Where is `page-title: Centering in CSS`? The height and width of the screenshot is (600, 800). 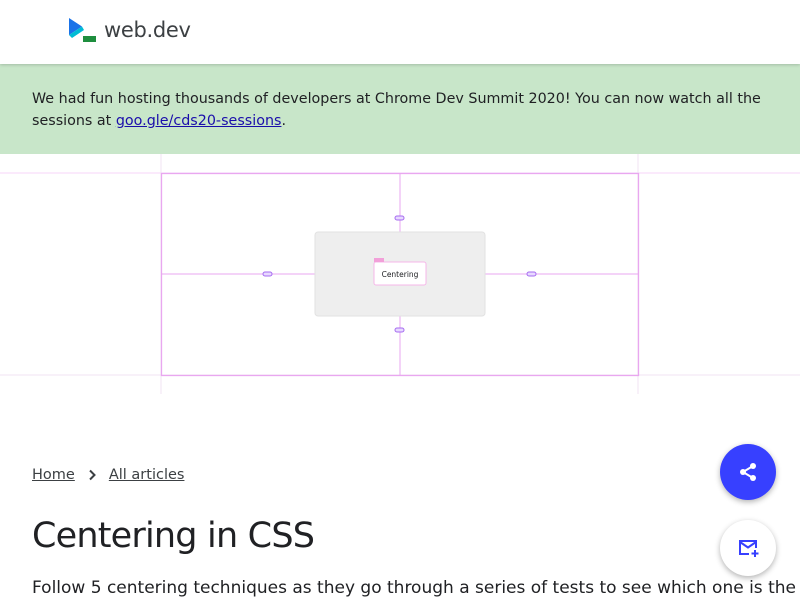 page-title: Centering in CSS is located at coordinates (173, 536).